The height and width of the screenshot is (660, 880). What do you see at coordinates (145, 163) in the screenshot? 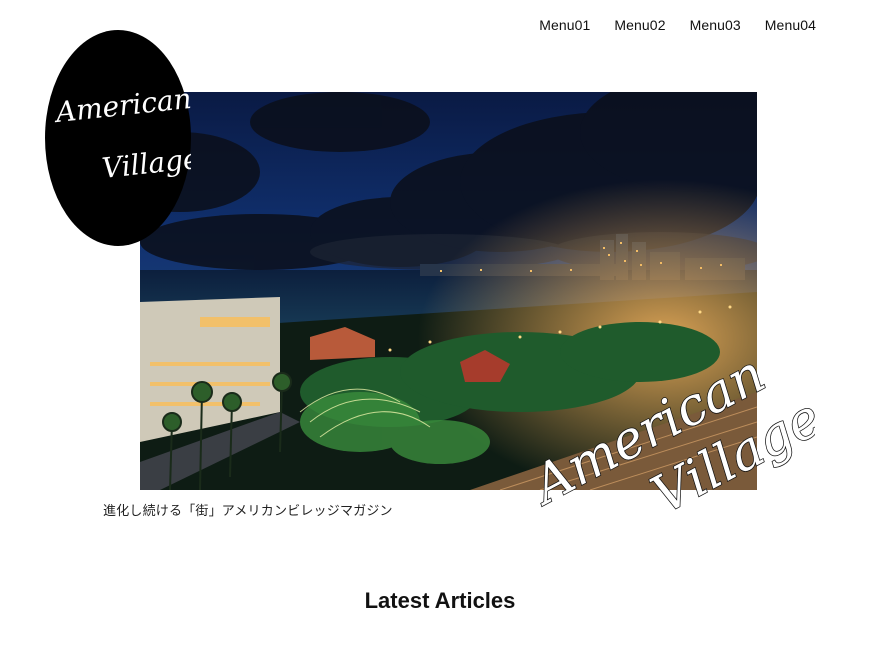
I see `logo-line2: Village` at bounding box center [145, 163].